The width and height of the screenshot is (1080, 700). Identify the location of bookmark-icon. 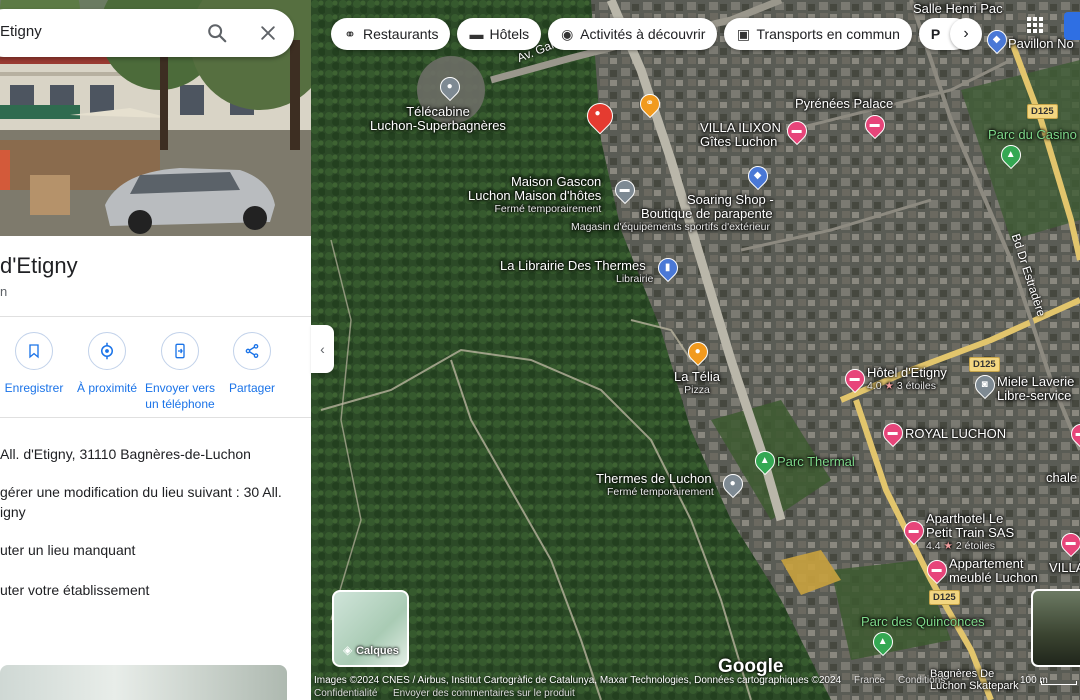
(34, 351).